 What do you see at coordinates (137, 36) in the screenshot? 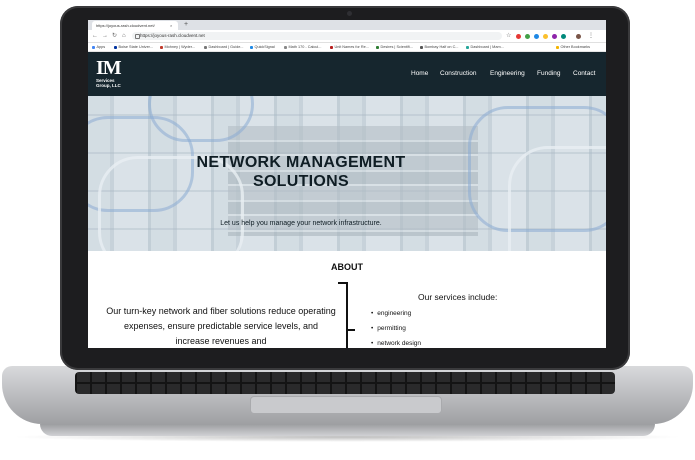
I see `lock-icon` at bounding box center [137, 36].